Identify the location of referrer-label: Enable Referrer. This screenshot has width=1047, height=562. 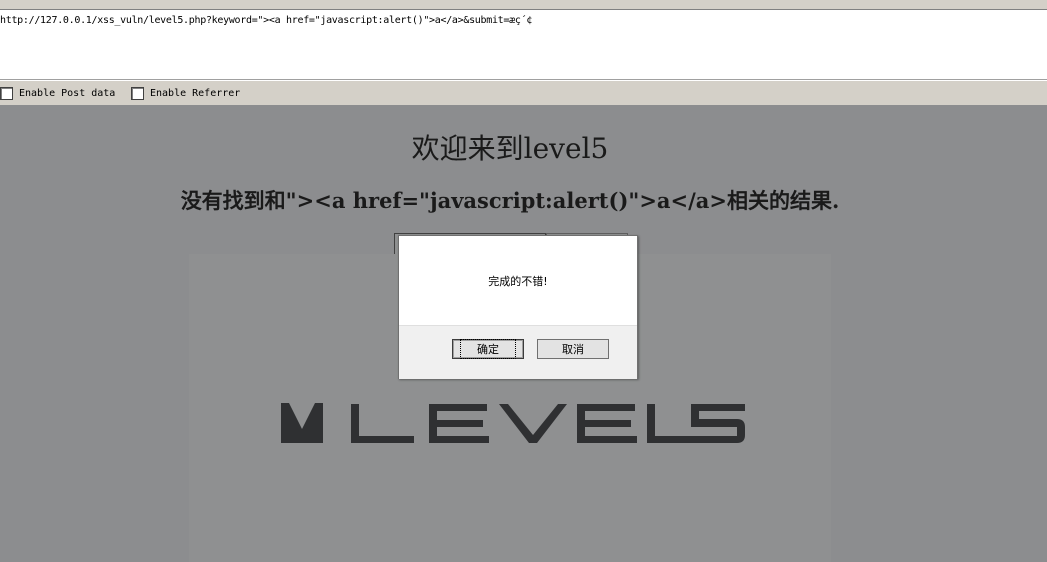
(195, 93).